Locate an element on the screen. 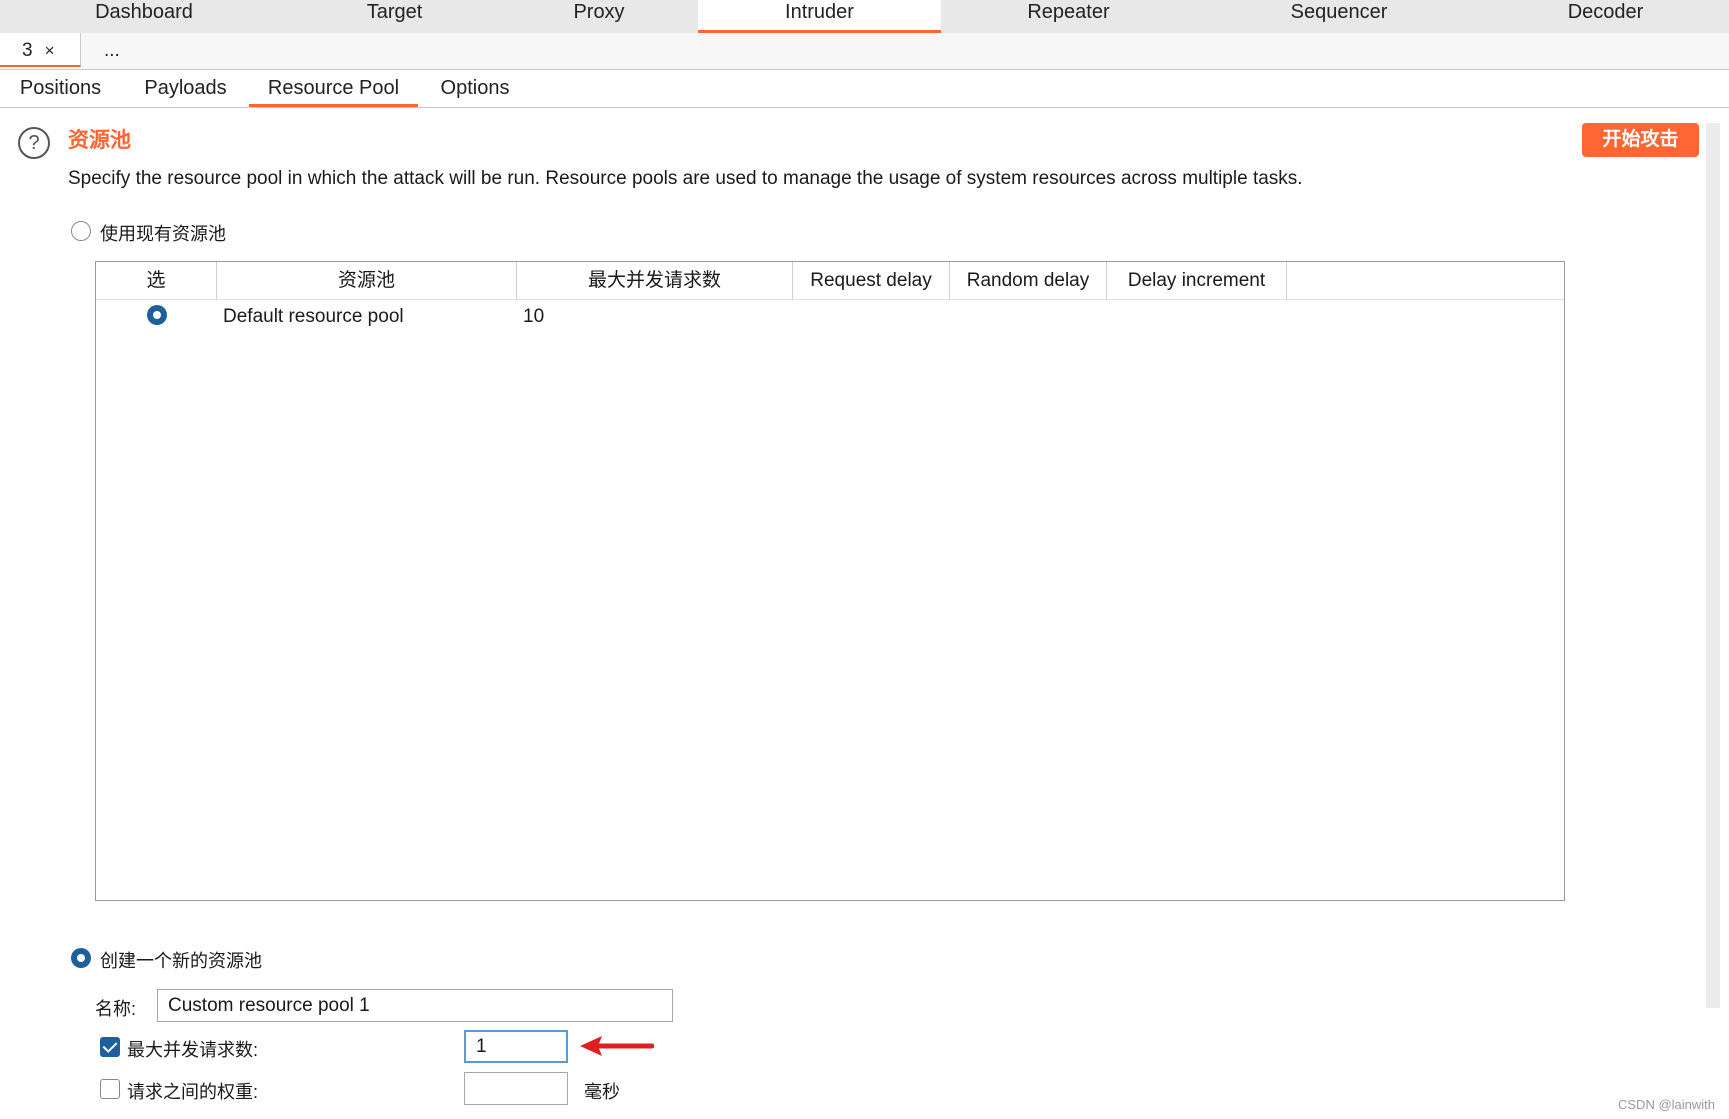  column-header-max-concurrent: 最大并发请求数 is located at coordinates (655, 281).